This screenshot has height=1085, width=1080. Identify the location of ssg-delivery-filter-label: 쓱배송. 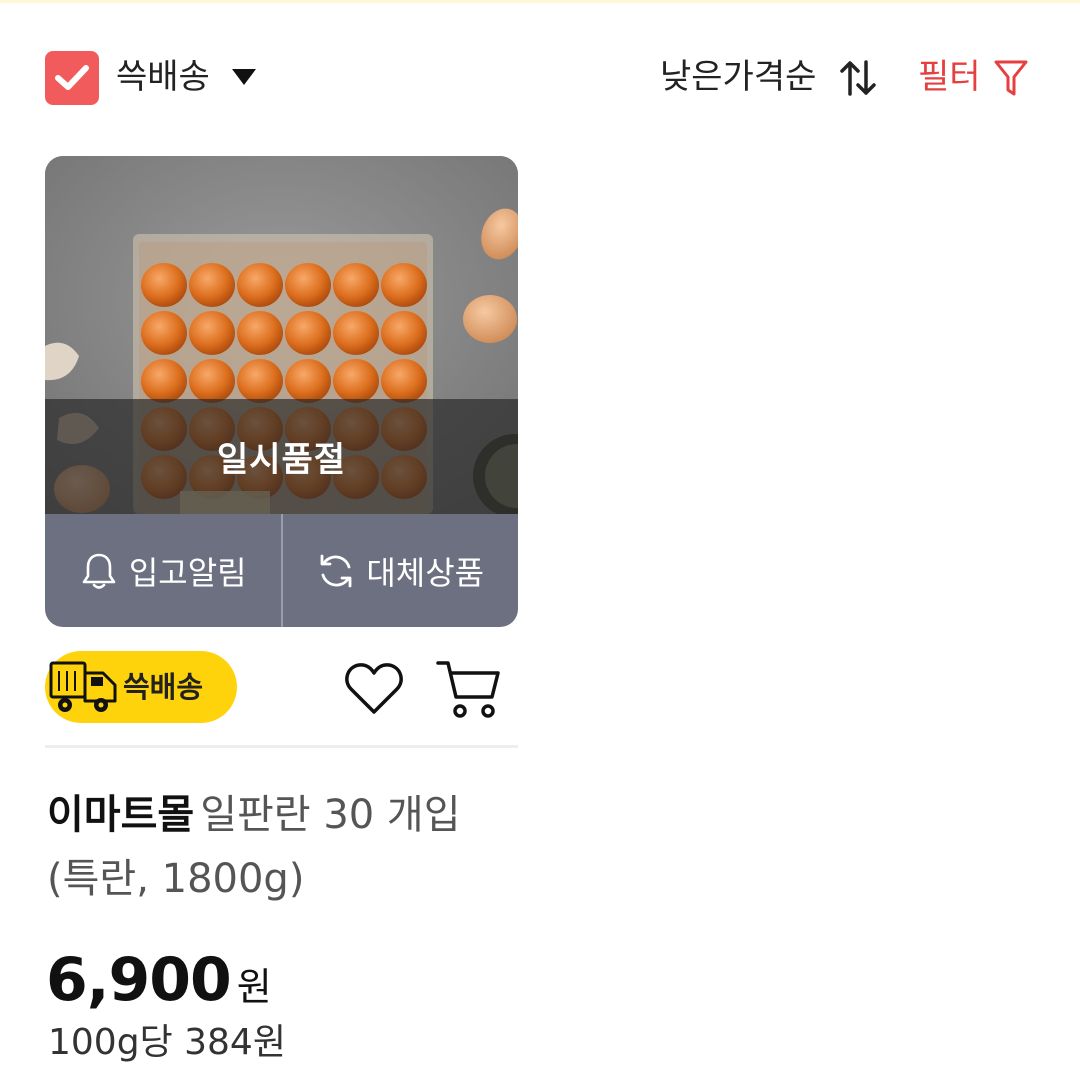
(163, 77).